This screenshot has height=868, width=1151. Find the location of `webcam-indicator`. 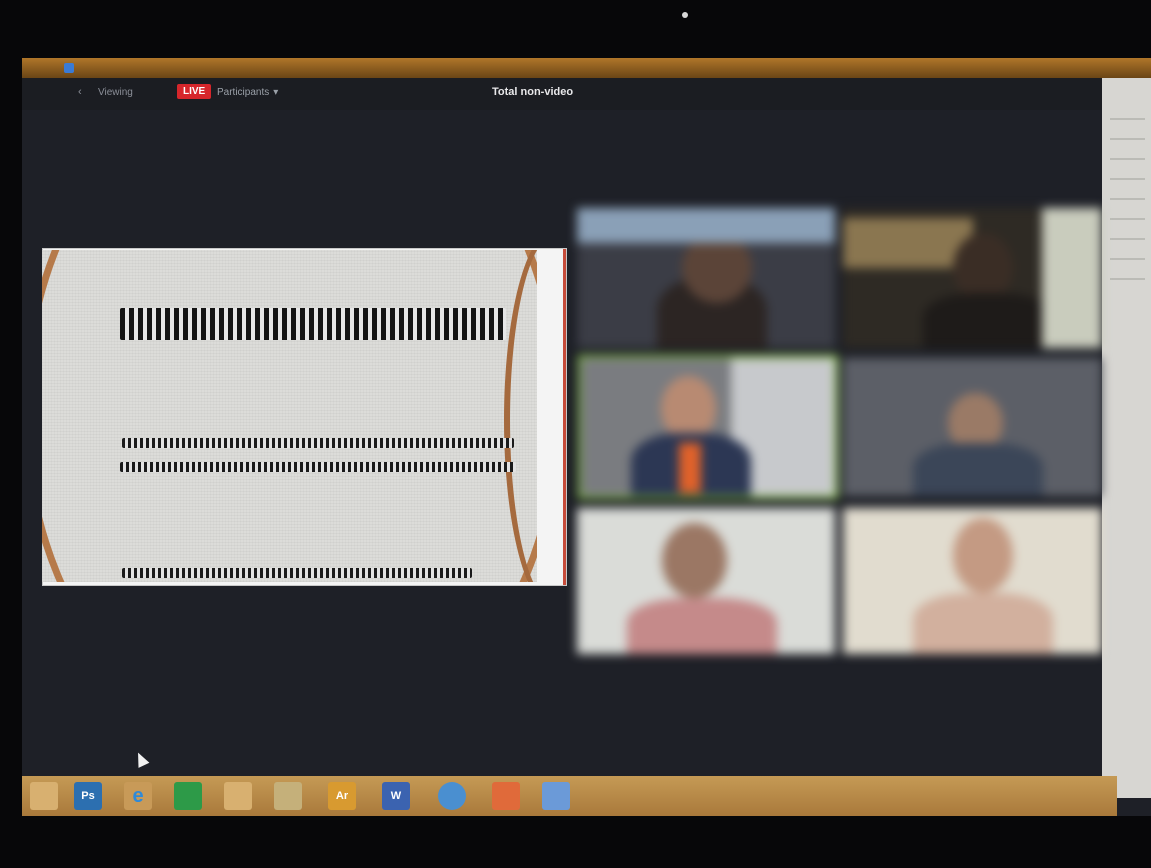

webcam-indicator is located at coordinates (685, 15).